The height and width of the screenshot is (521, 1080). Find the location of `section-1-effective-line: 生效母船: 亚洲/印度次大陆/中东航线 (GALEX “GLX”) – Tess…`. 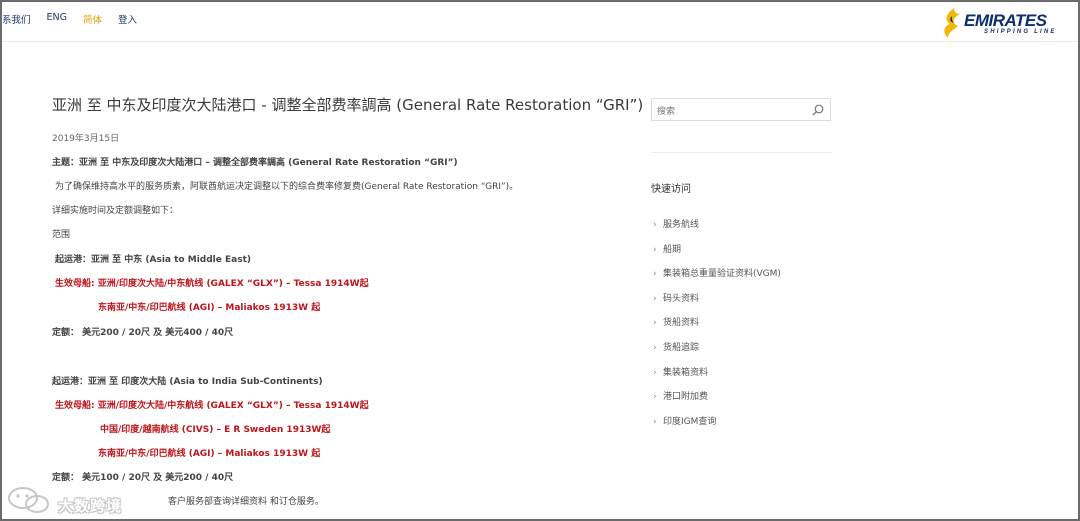

section-1-effective-line: 生效母船: 亚洲/印度次大陆/中东航线 (GALEX “GLX”) – Tess… is located at coordinates (212, 284).